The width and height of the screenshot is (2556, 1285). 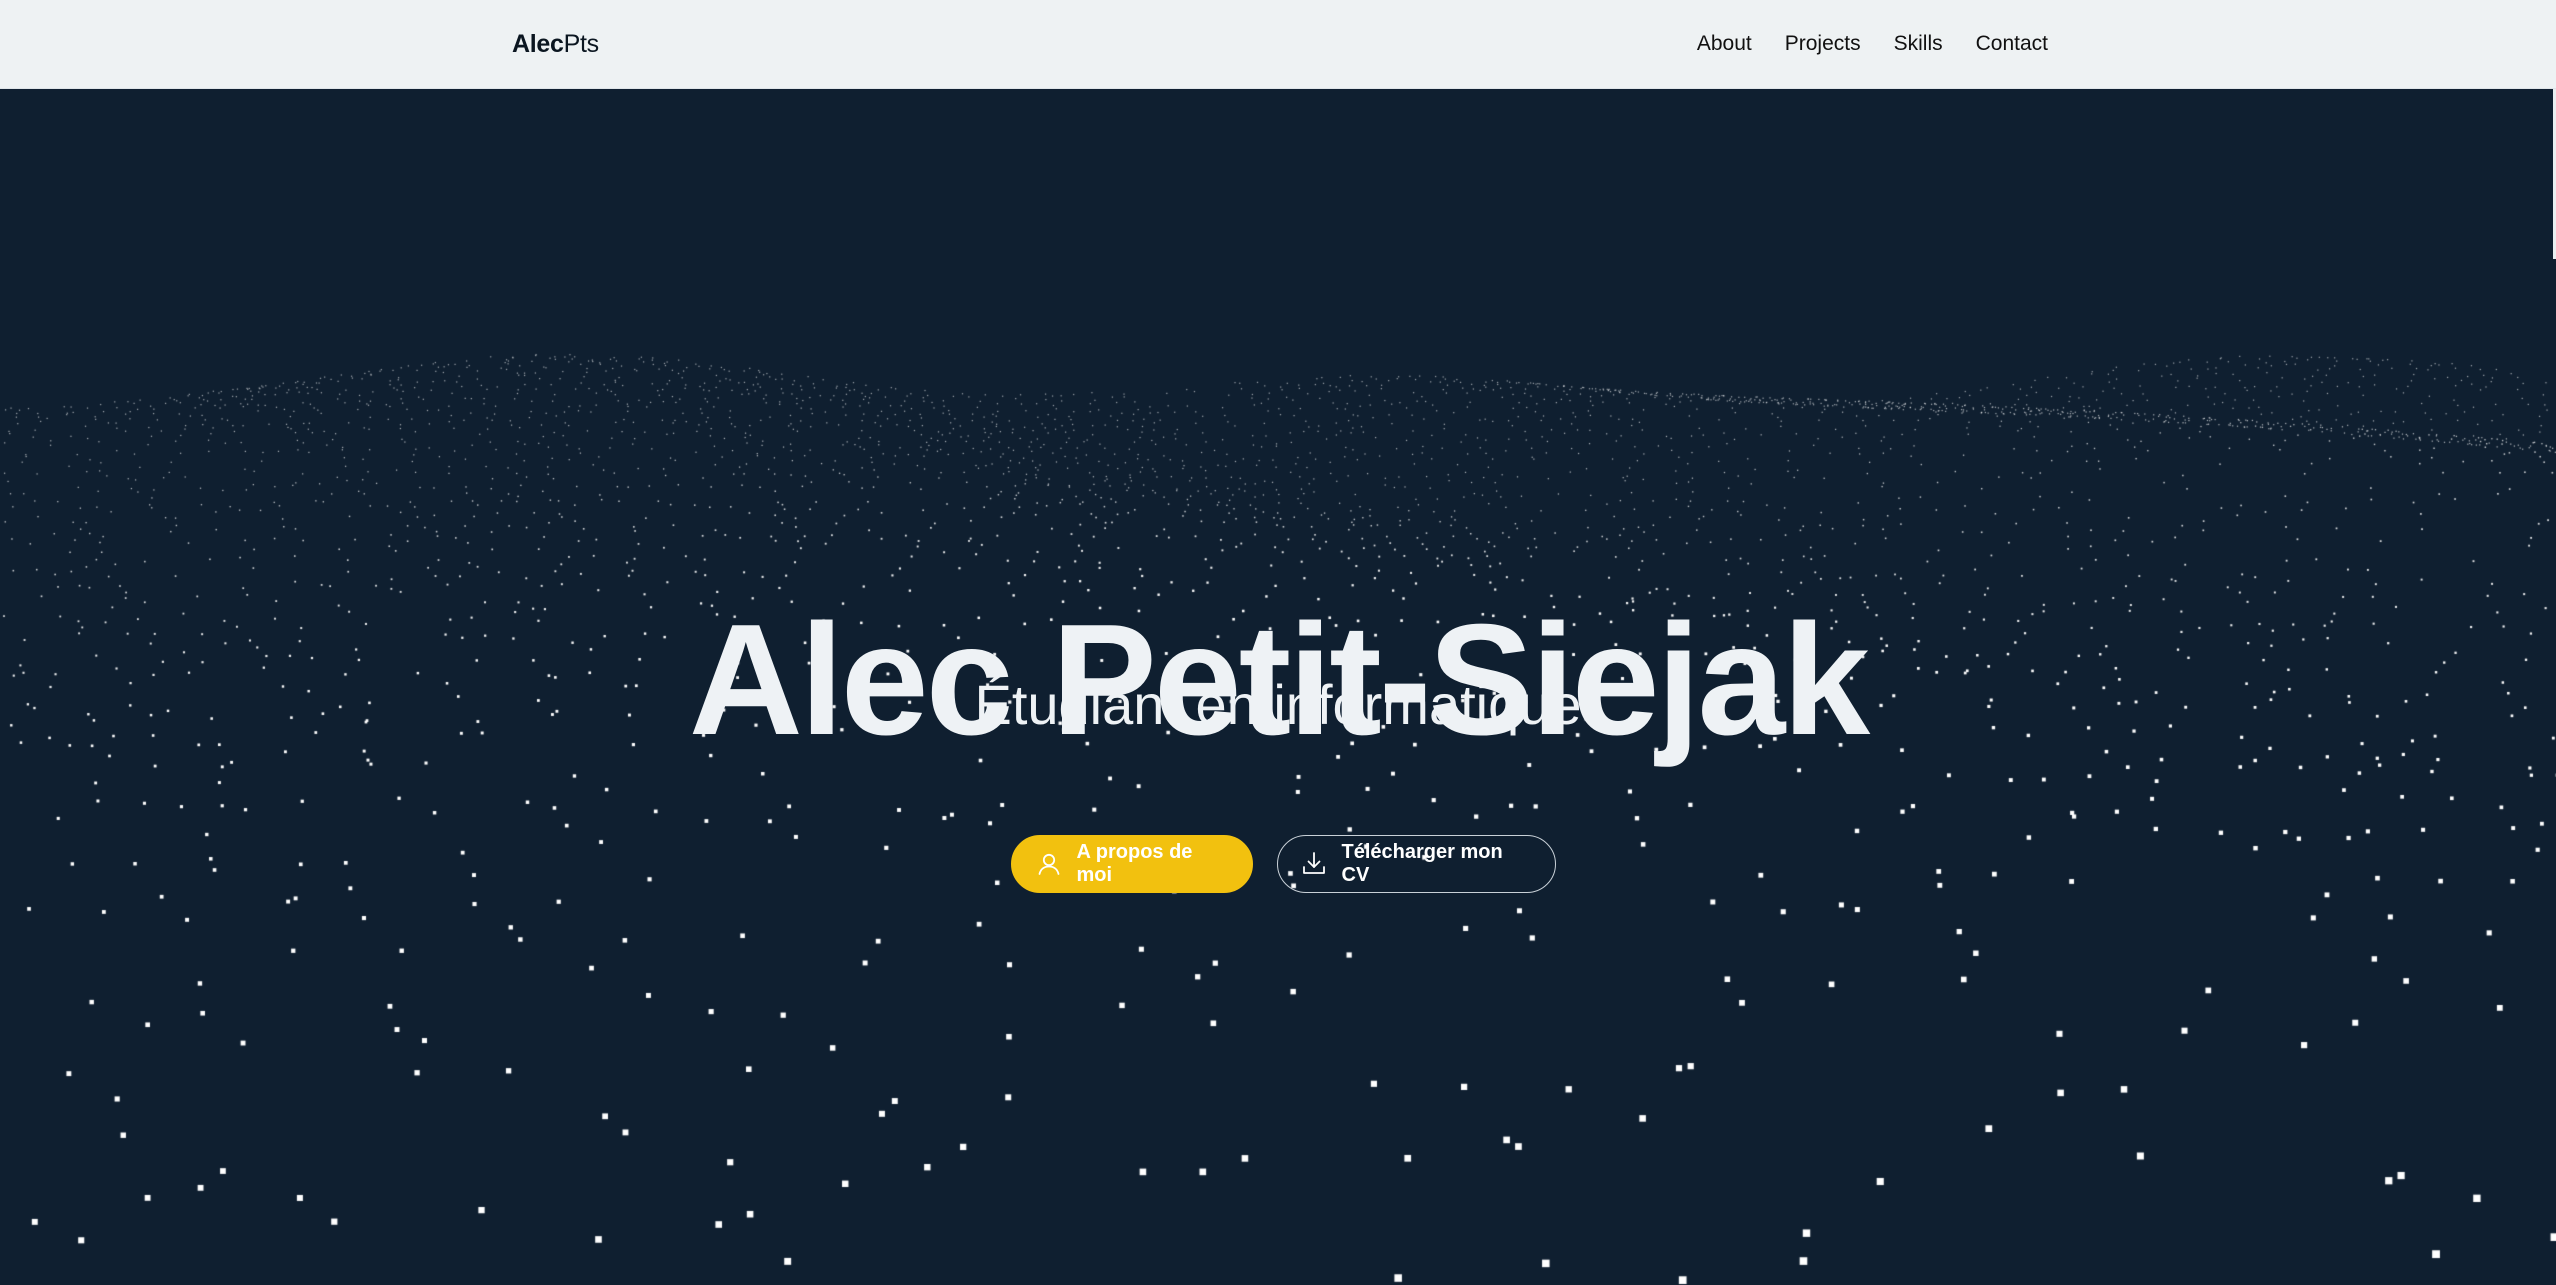 I want to click on top-navbar: AlecPts About Projects Skills Contact, so click(x=1278, y=44).